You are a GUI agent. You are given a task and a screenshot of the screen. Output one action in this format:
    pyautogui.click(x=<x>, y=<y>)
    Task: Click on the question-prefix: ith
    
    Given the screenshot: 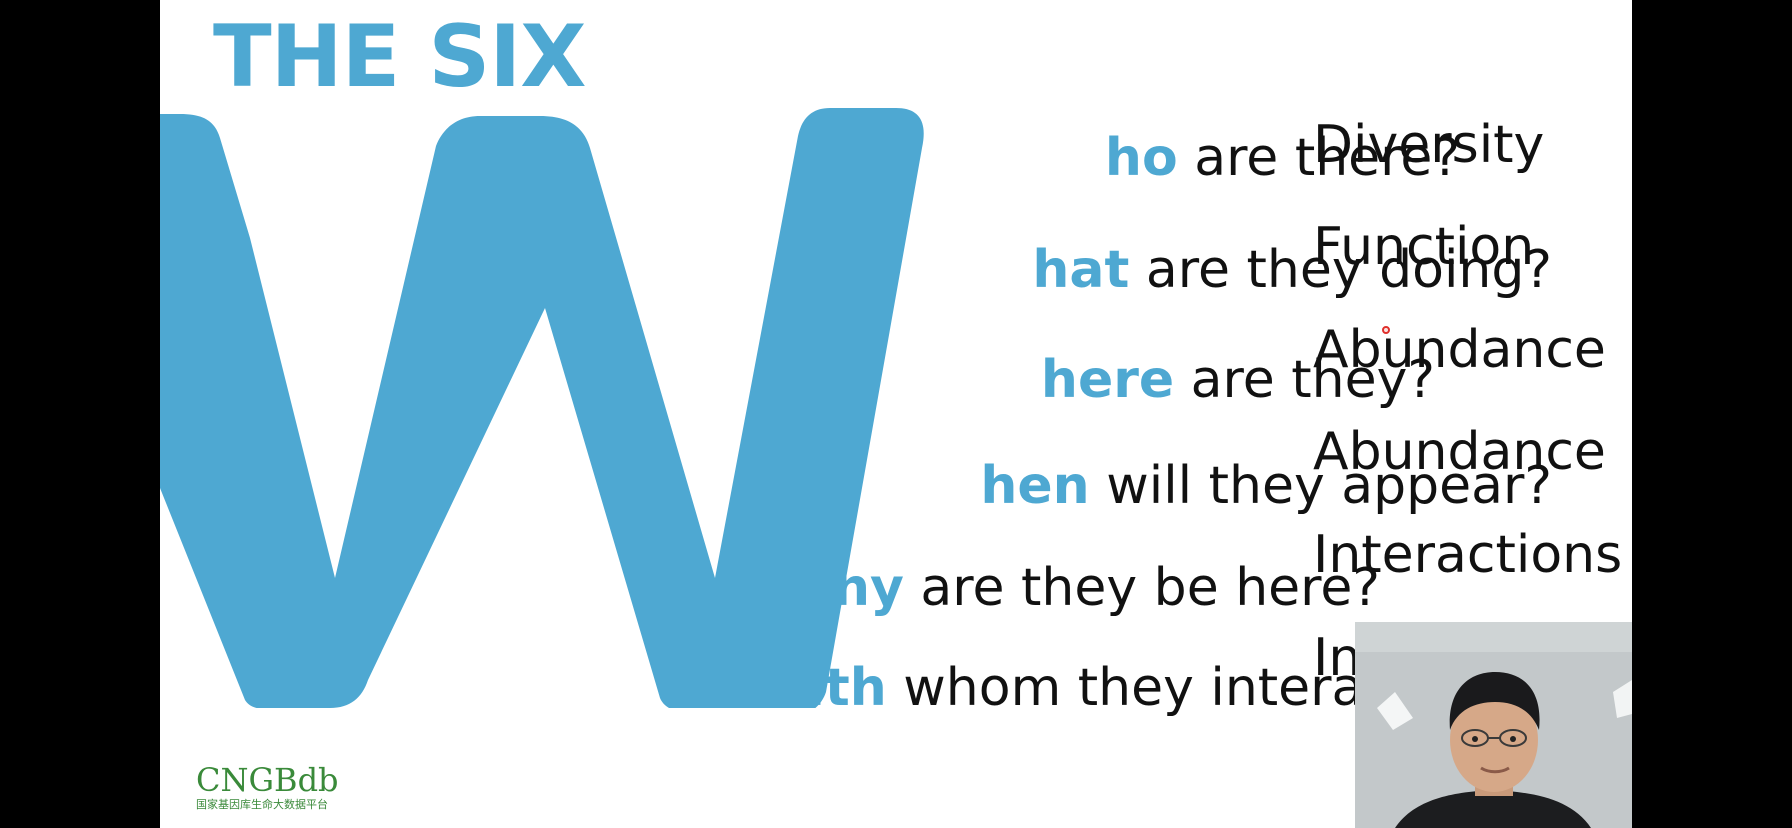 What is the action you would take?
    pyautogui.click(x=847, y=688)
    